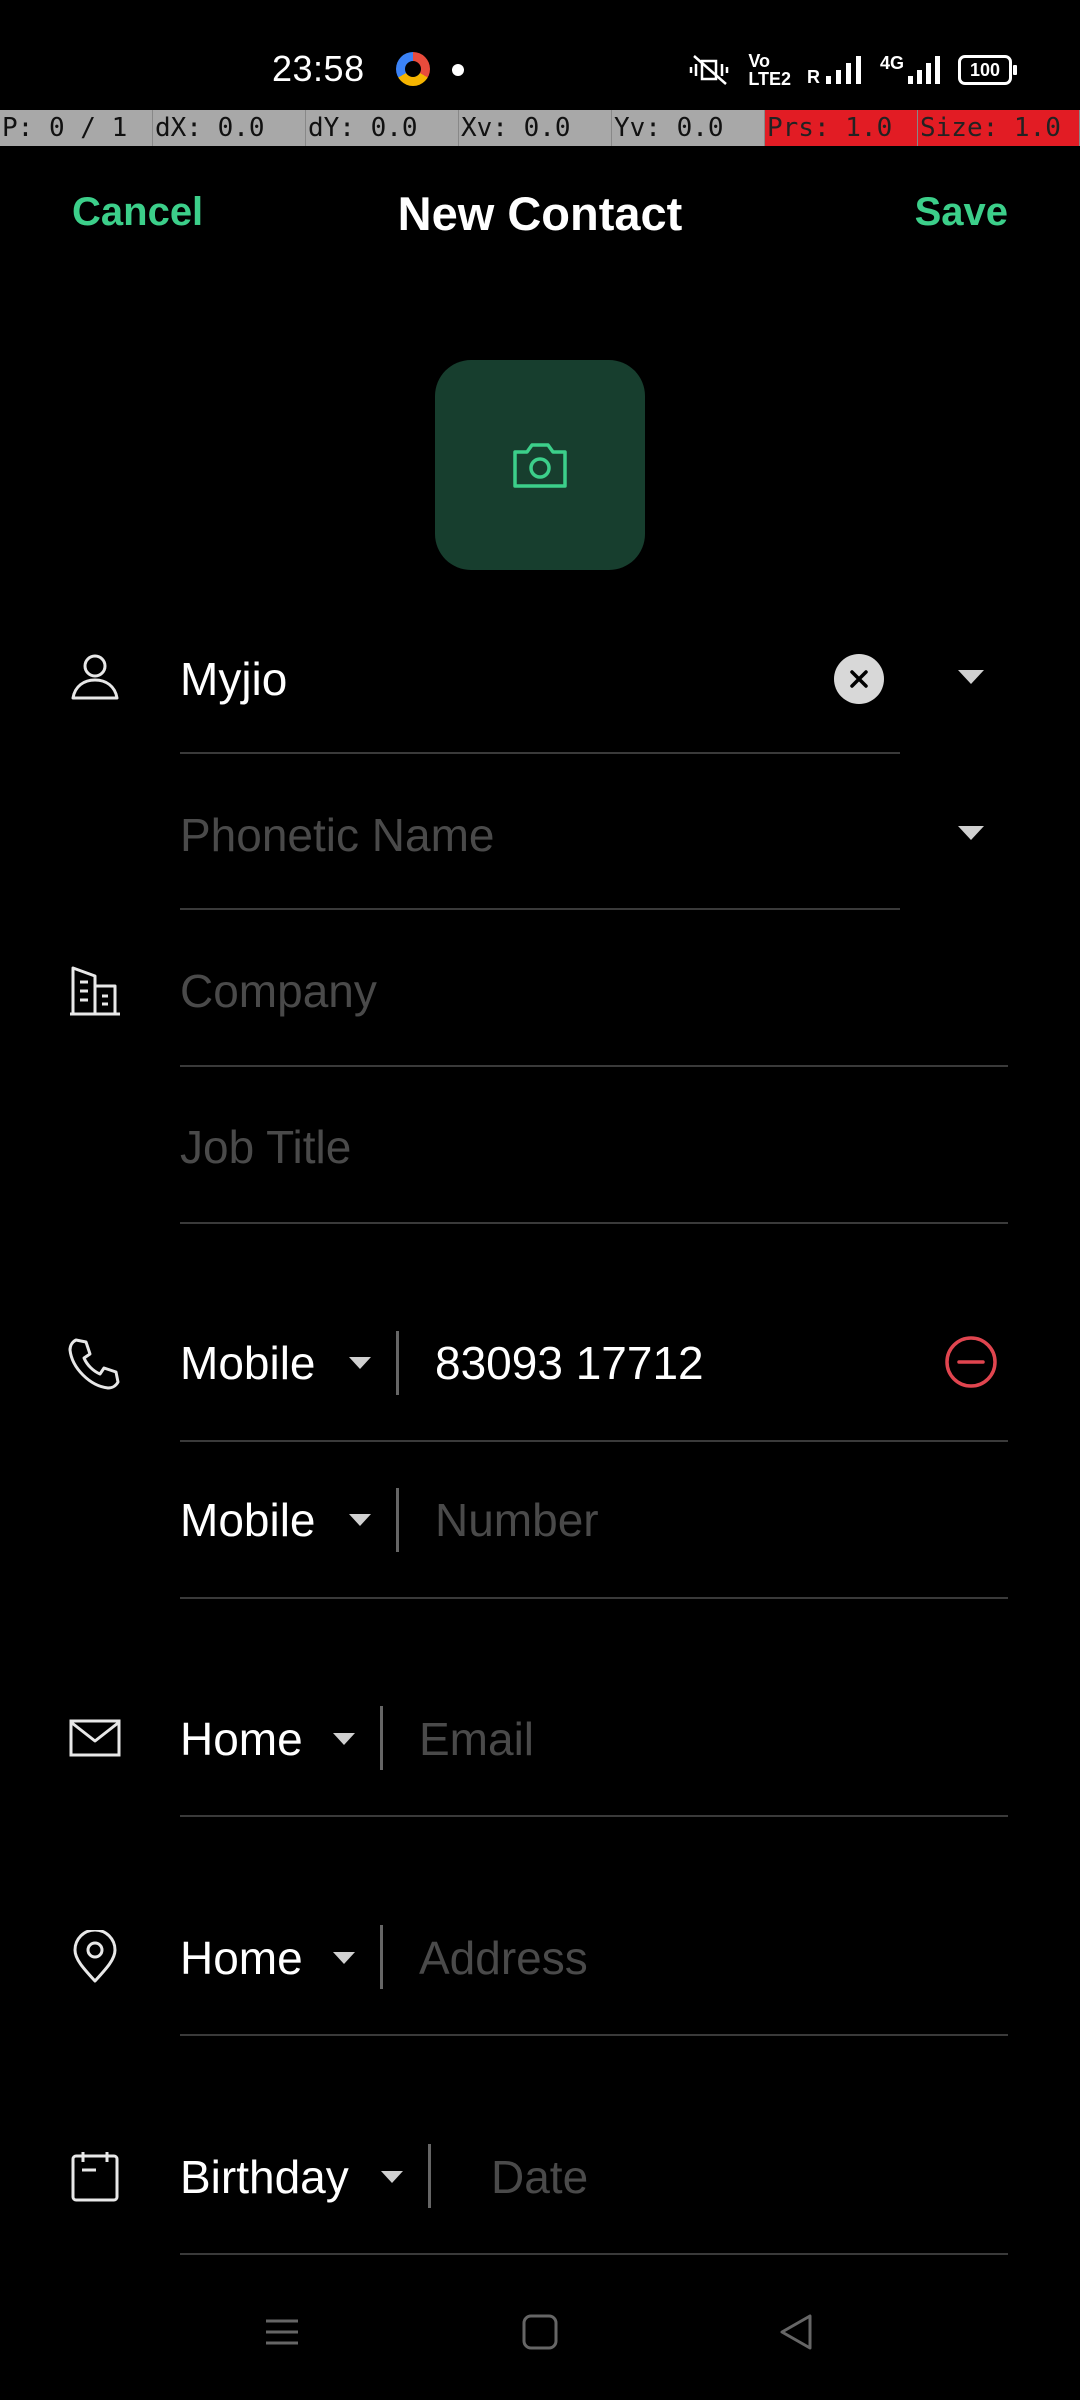 This screenshot has height=2400, width=1080. I want to click on address-type-selector: Home, so click(241, 1958).